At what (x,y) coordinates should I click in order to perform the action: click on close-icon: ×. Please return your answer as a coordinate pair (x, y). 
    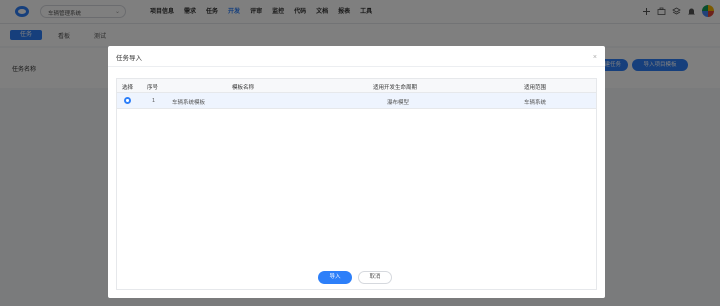
    Looking at the image, I should click on (595, 57).